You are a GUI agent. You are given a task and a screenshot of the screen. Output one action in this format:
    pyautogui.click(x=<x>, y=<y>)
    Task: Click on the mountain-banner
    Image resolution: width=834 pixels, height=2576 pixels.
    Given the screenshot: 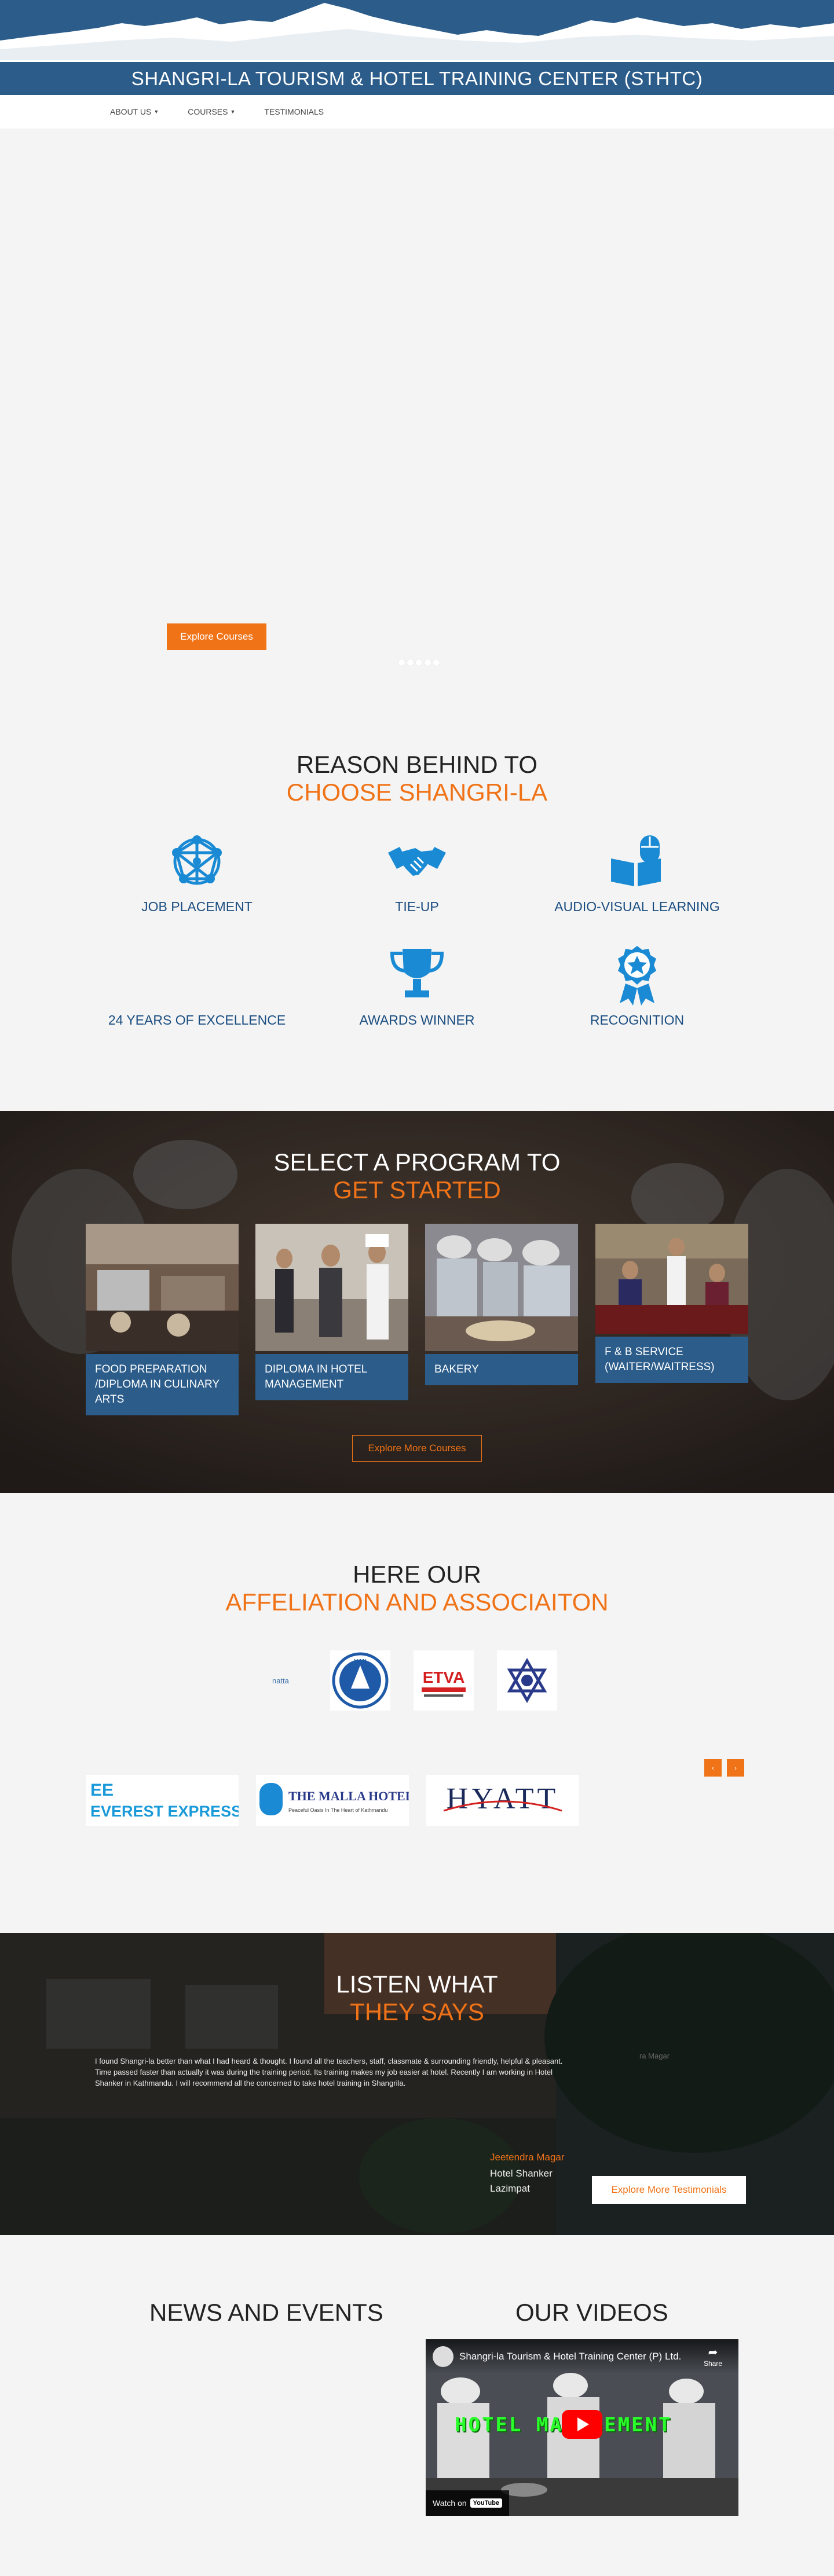 What is the action you would take?
    pyautogui.click(x=417, y=30)
    